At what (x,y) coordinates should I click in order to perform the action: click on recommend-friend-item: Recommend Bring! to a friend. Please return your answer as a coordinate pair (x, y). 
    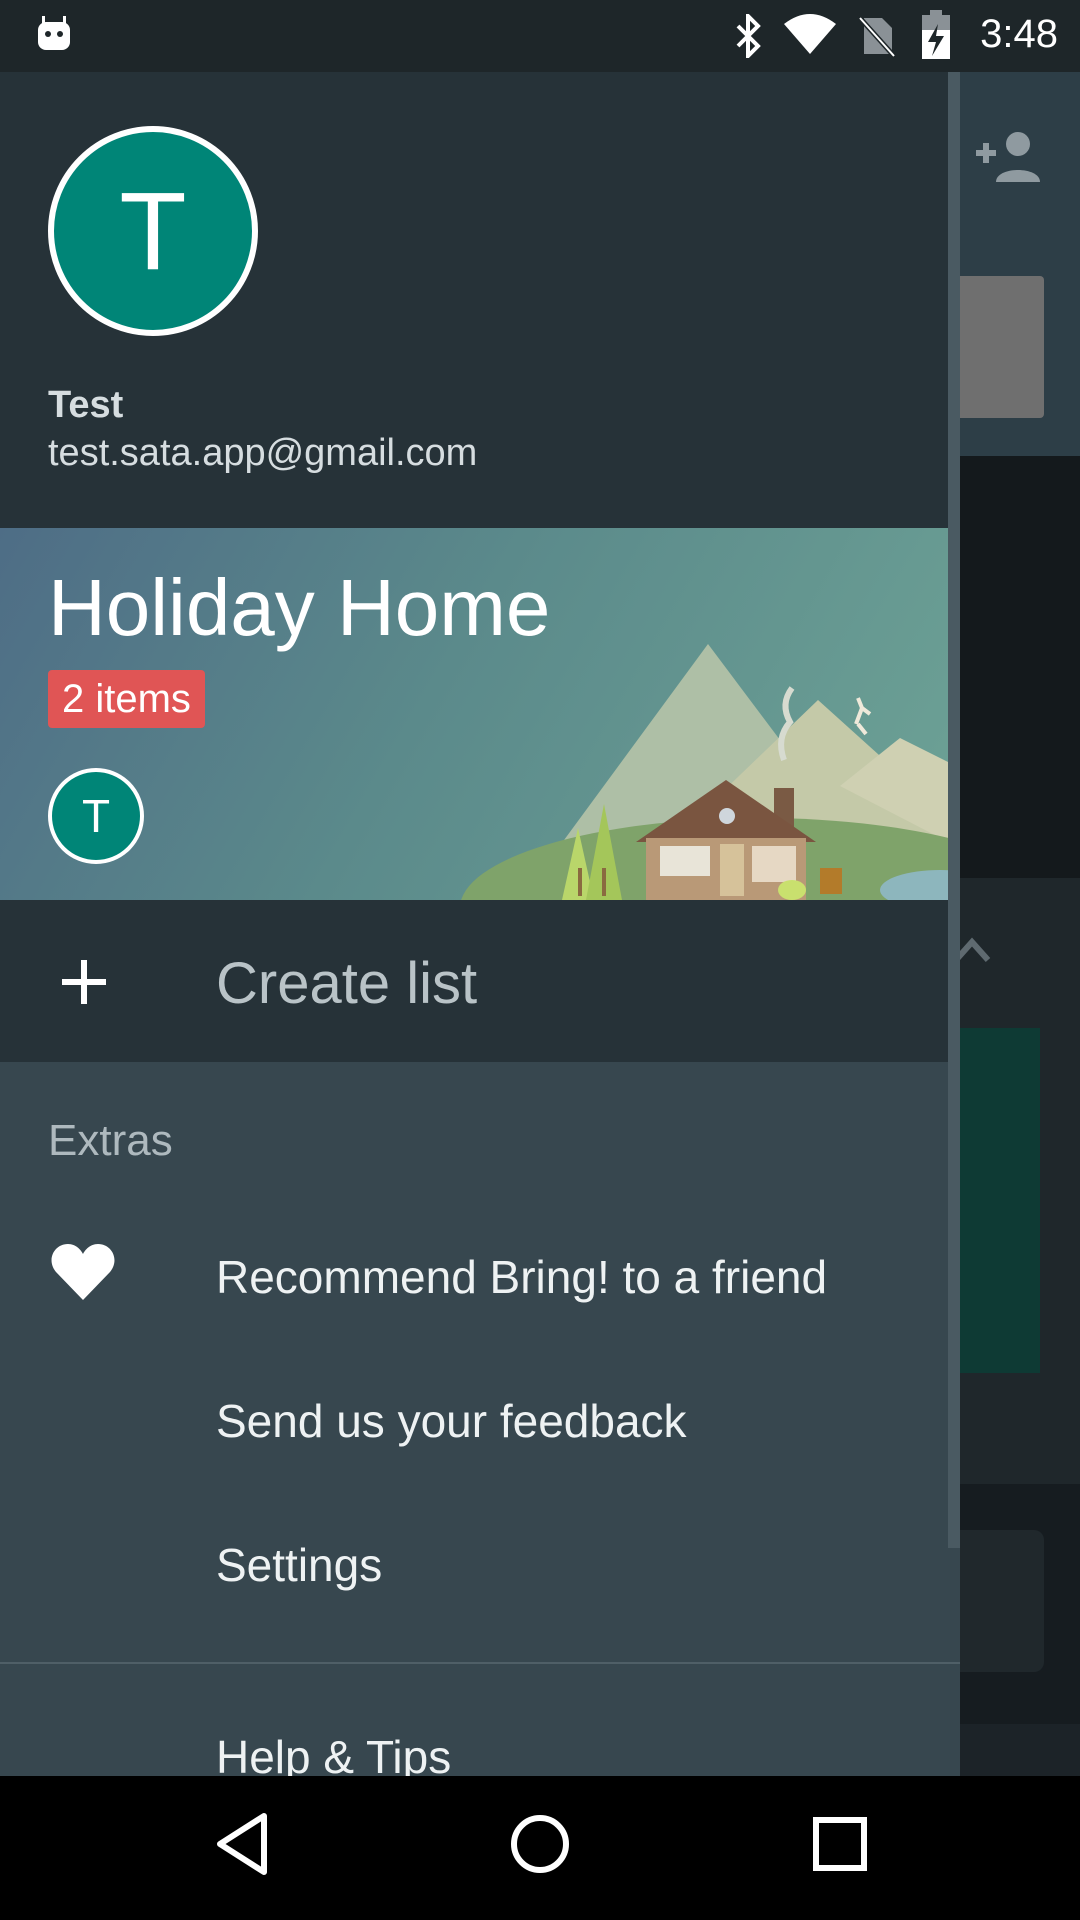
    Looking at the image, I should click on (521, 1277).